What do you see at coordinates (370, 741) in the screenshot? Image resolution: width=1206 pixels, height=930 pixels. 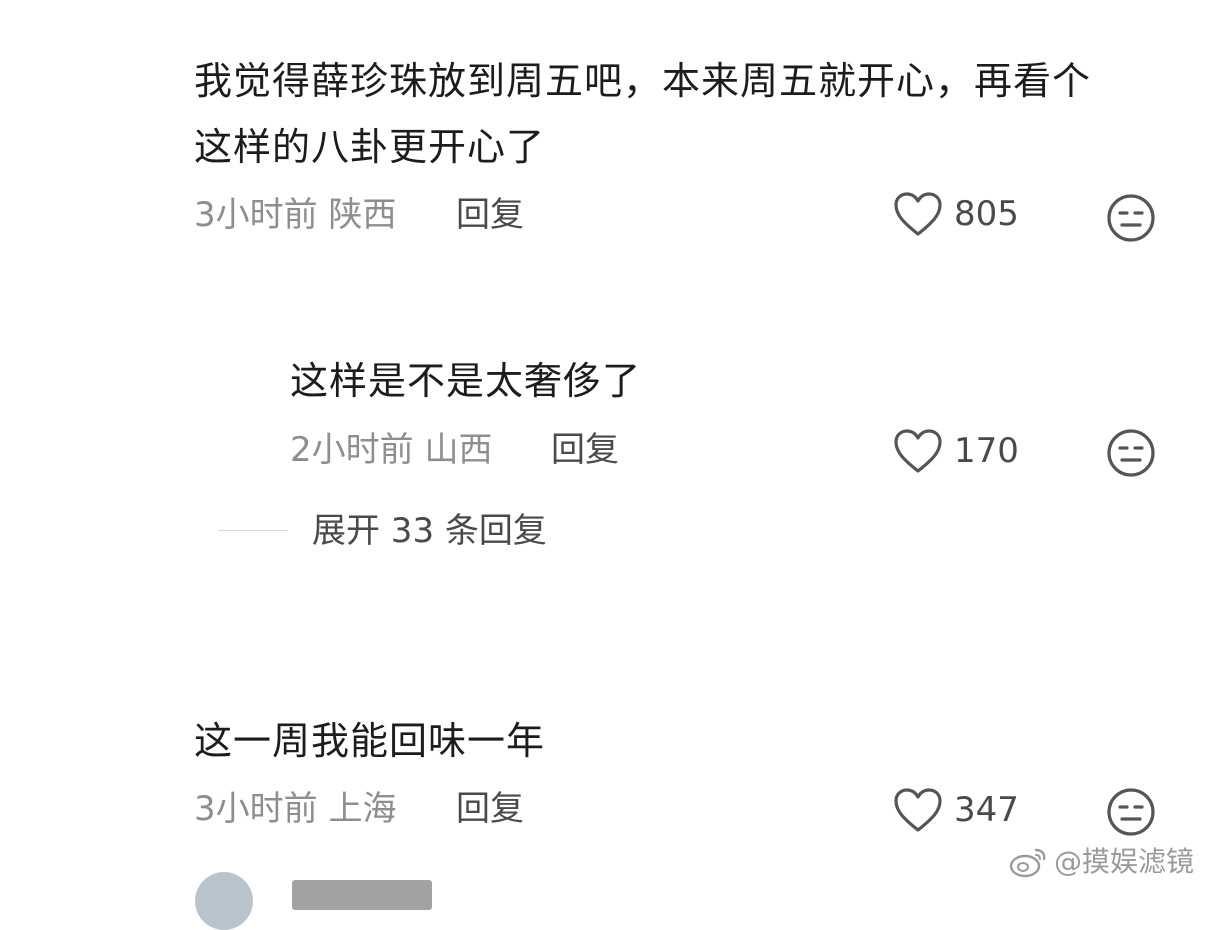 I see `comment-text: 这一周我能回味一年` at bounding box center [370, 741].